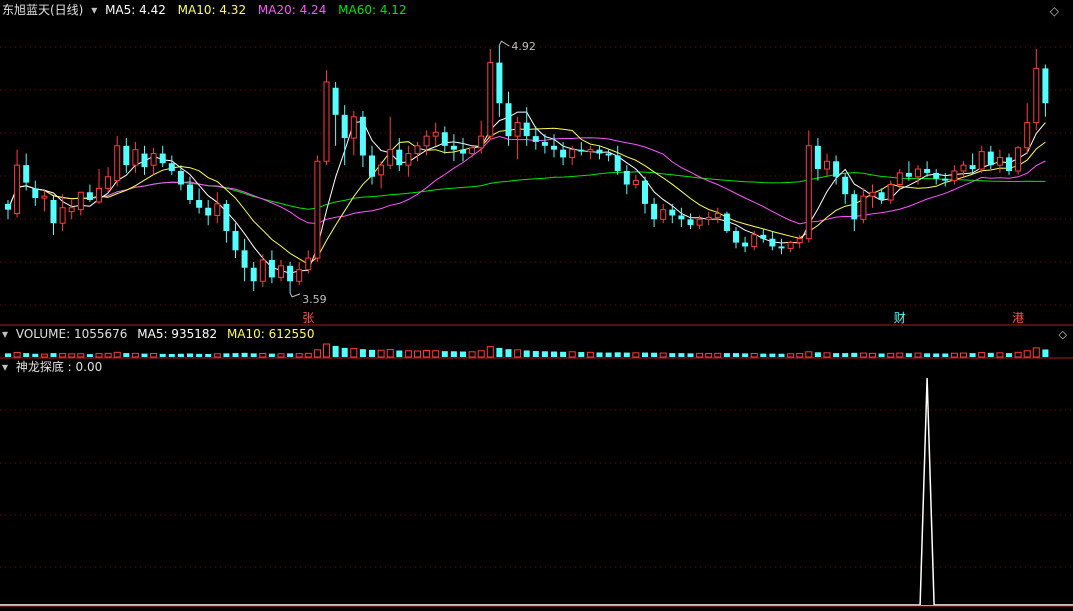 Image resolution: width=1073 pixels, height=611 pixels. What do you see at coordinates (663, 318) in the screenshot?
I see `event-markers: 张财港` at bounding box center [663, 318].